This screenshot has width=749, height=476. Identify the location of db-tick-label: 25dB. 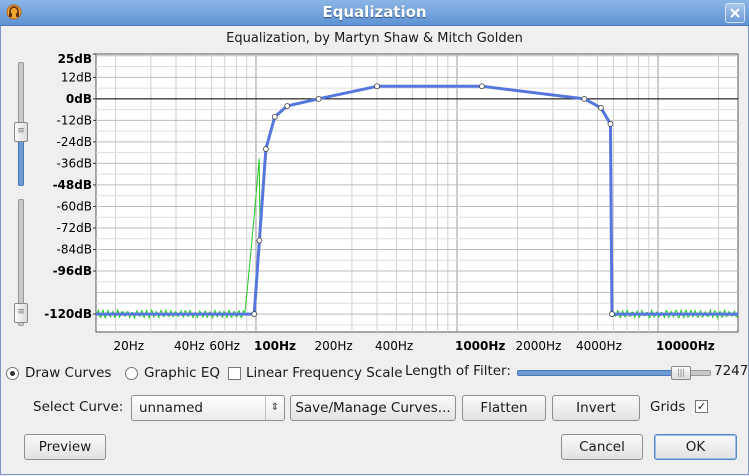
(75, 59).